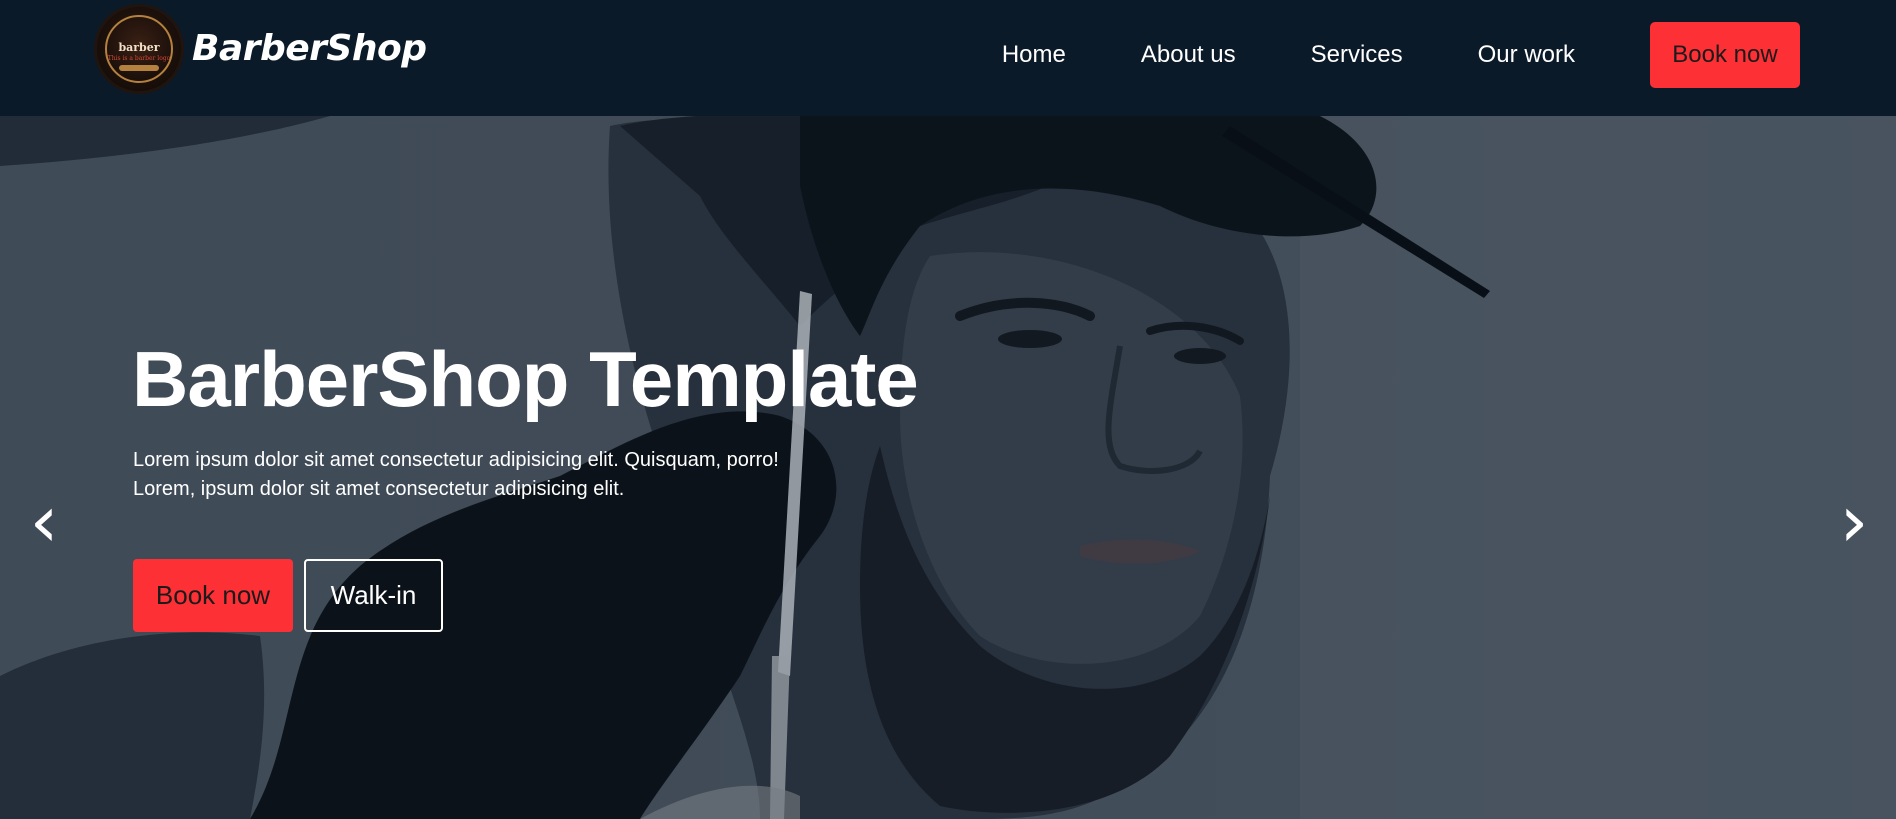 This screenshot has height=819, width=1896. What do you see at coordinates (1725, 55) in the screenshot?
I see `nav-book-now-button: Book now` at bounding box center [1725, 55].